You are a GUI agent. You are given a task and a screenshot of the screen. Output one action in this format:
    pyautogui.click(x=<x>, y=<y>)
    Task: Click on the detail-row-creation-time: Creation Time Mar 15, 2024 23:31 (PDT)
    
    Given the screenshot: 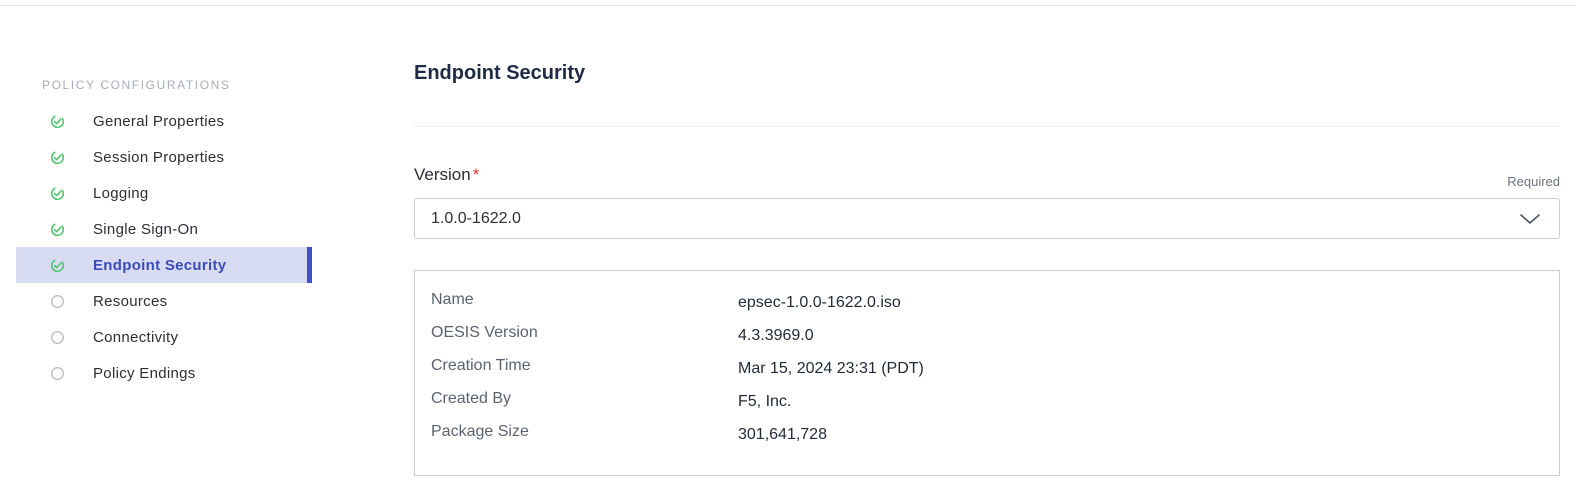 What is the action you would take?
    pyautogui.click(x=987, y=372)
    